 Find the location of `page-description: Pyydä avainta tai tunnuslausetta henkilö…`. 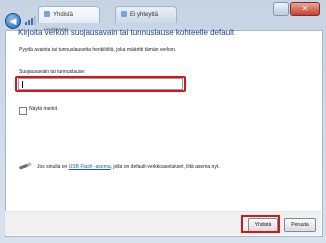

page-description: Pyydä avainta tai tunnuslausetta henkilö… is located at coordinates (98, 50).